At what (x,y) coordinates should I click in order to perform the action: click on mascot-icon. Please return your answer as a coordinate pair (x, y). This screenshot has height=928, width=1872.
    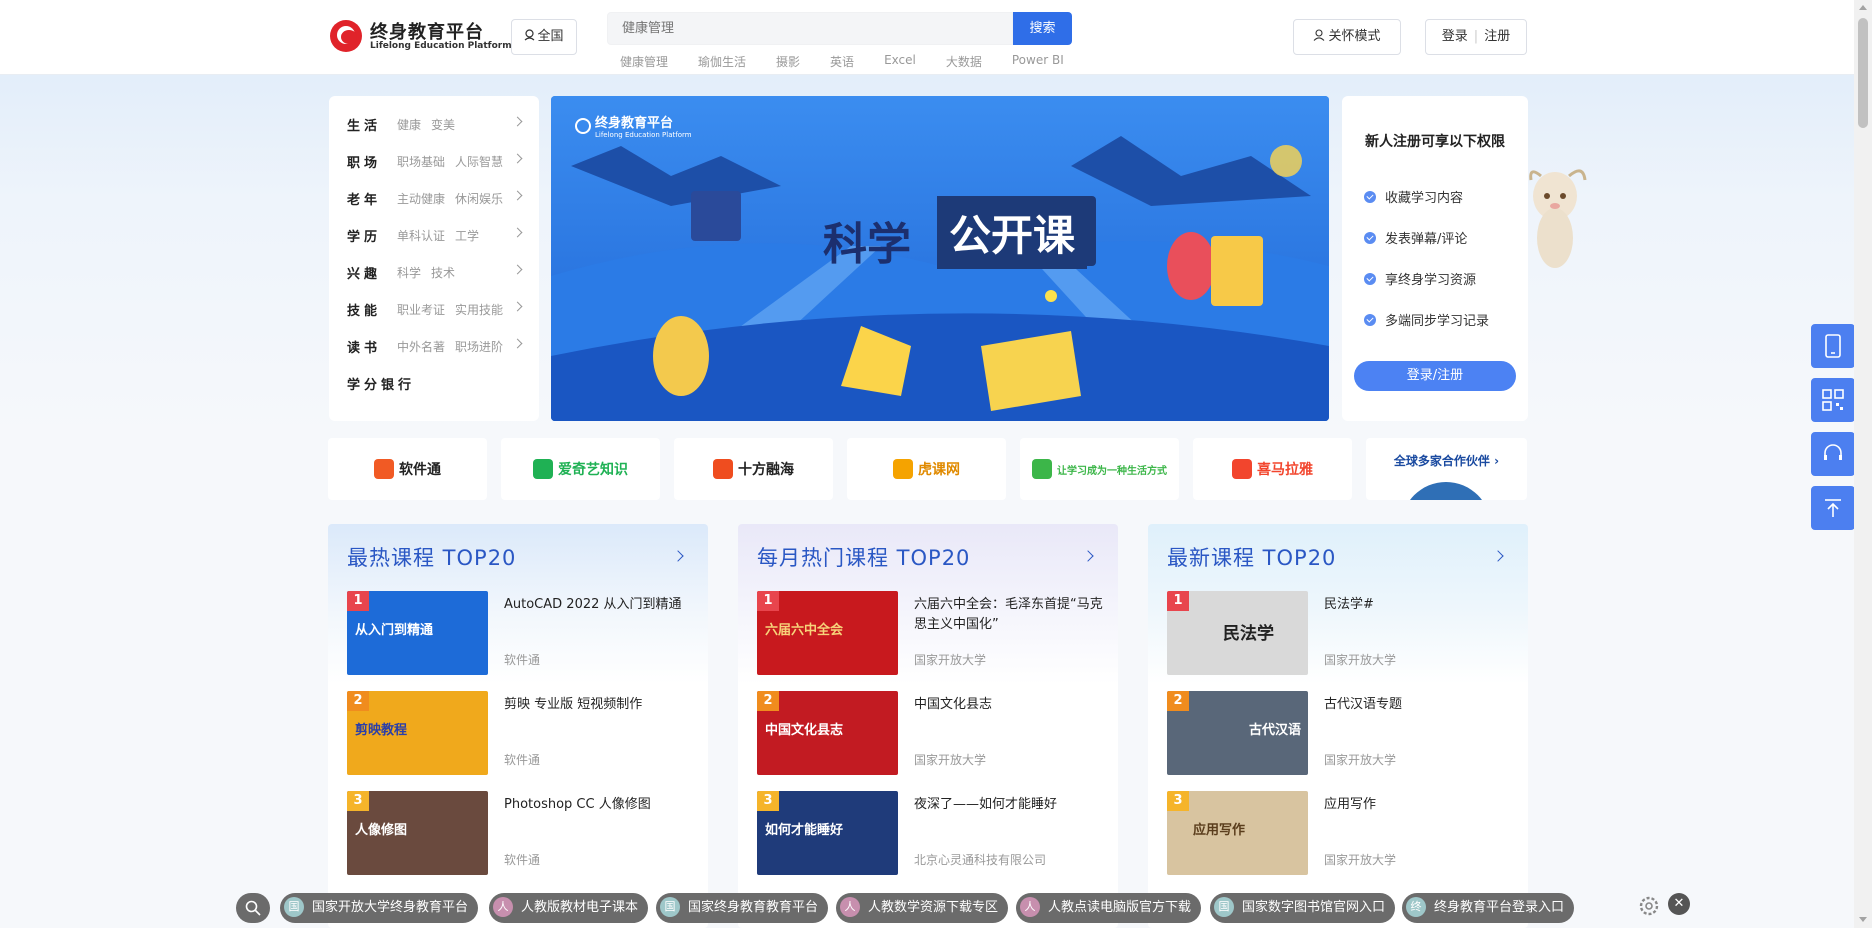
    Looking at the image, I should click on (1556, 215).